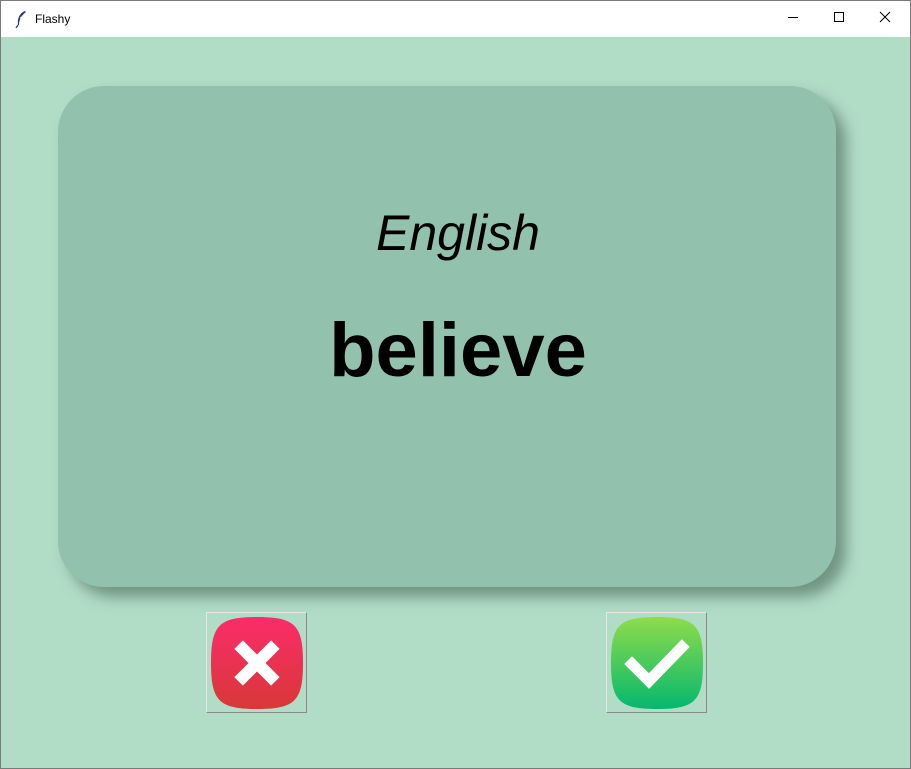  I want to click on close-button, so click(885, 19).